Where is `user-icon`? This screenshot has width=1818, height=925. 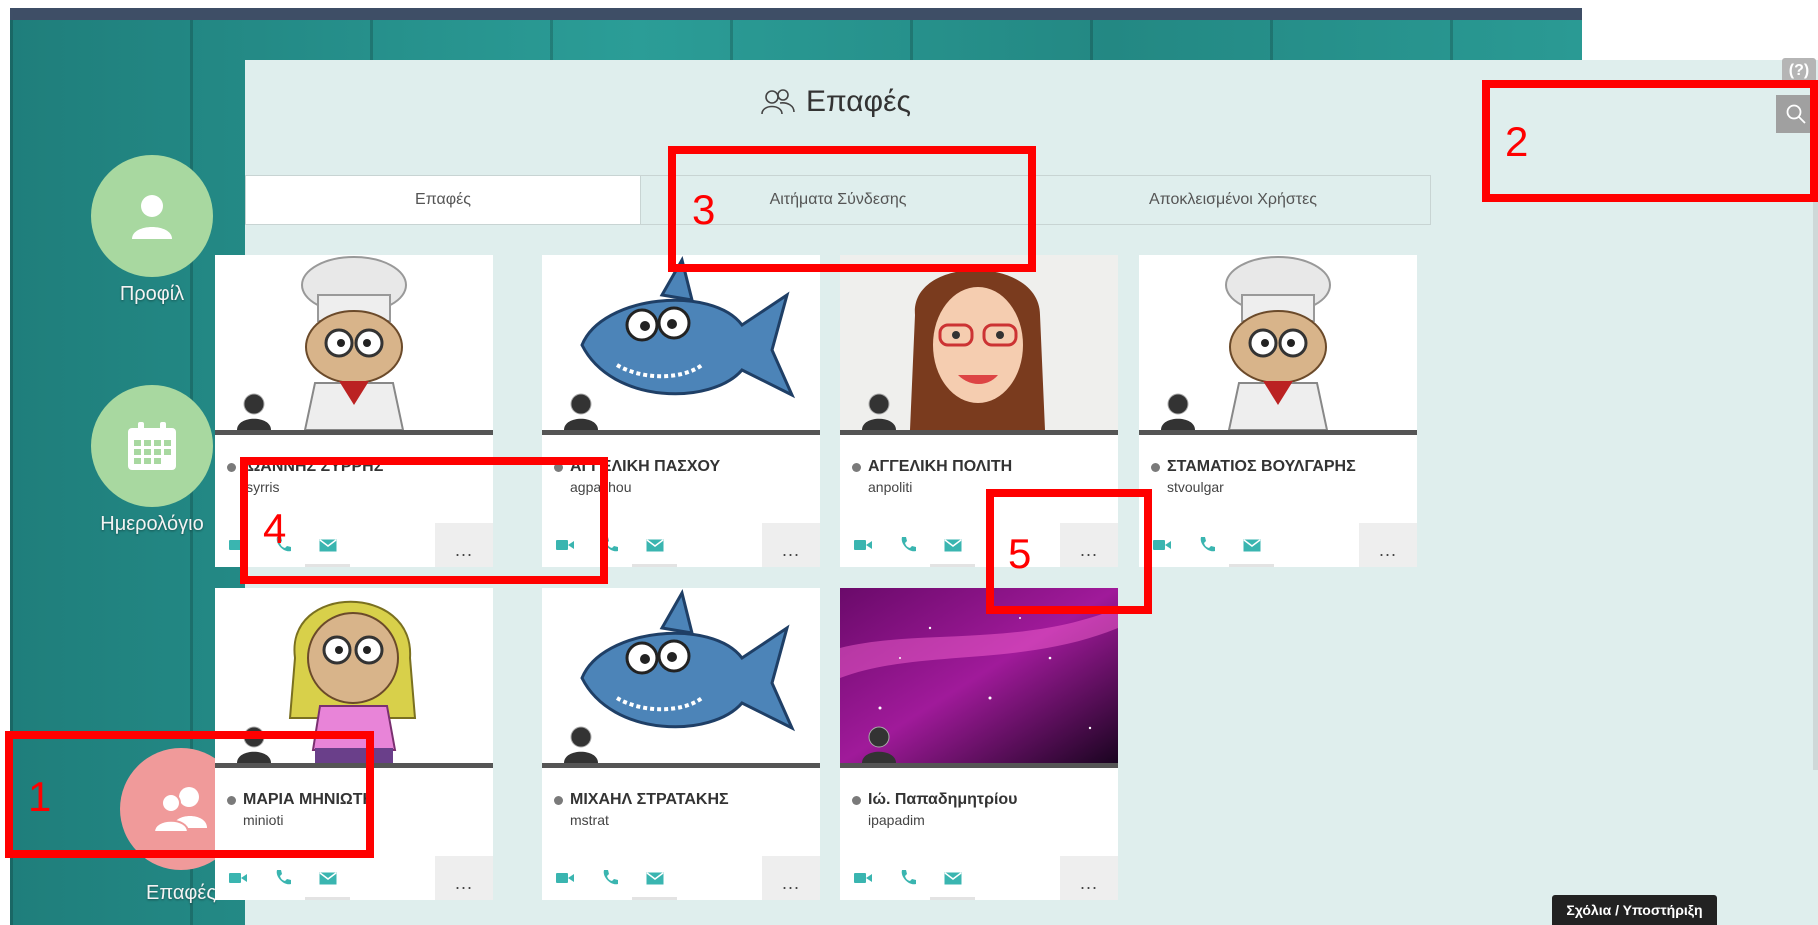
user-icon is located at coordinates (152, 217).